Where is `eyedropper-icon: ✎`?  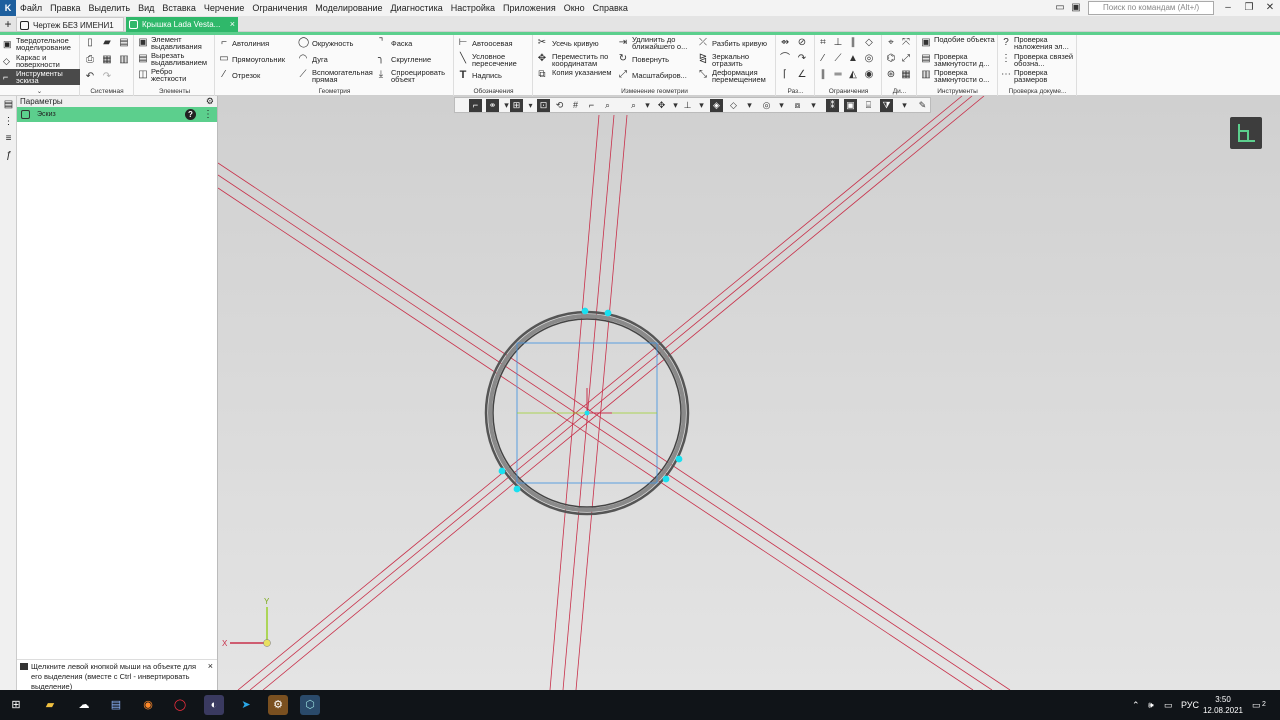 eyedropper-icon: ✎ is located at coordinates (922, 105).